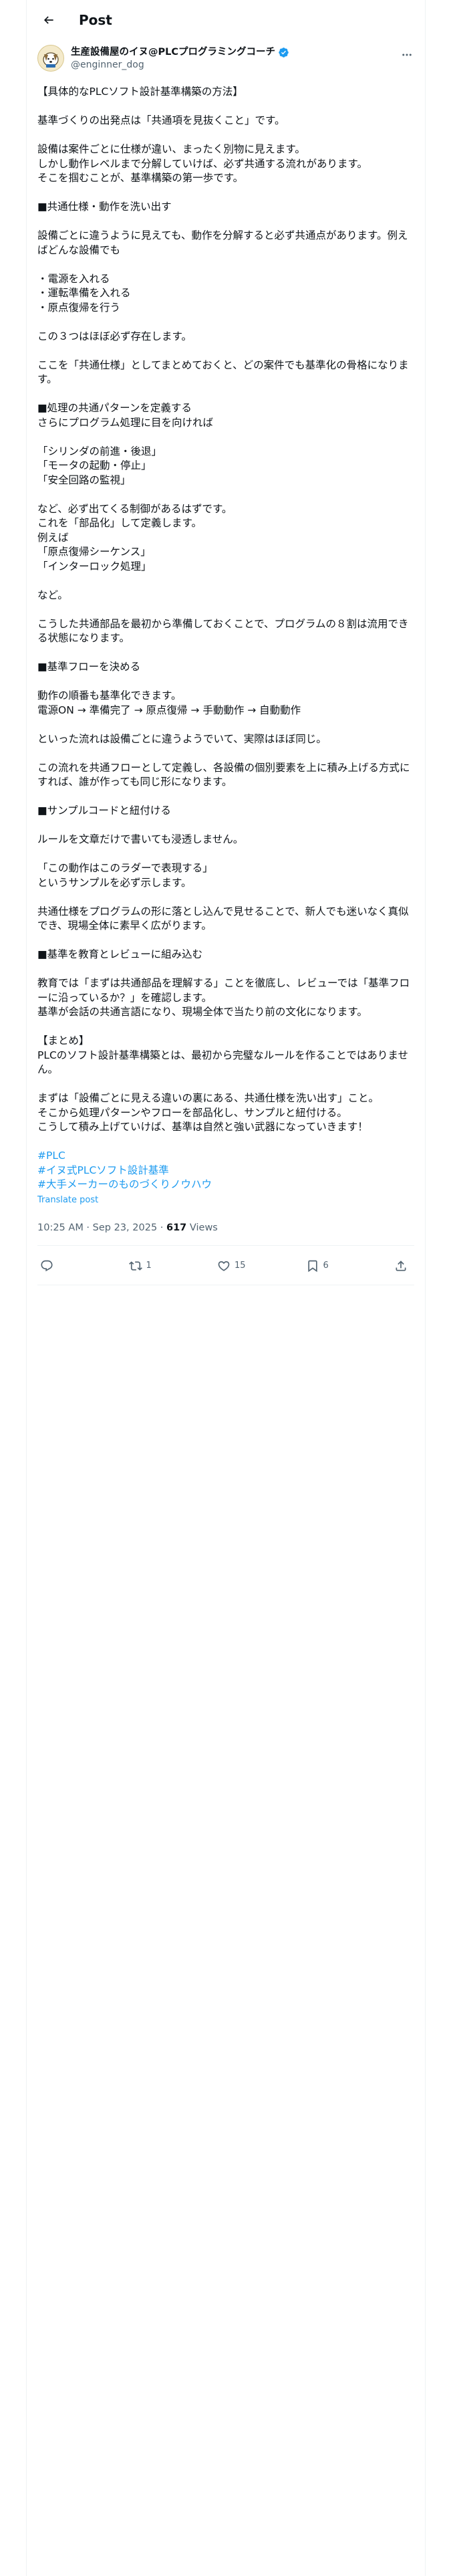 Image resolution: width=451 pixels, height=2576 pixels. What do you see at coordinates (140, 92) in the screenshot?
I see `post-paragraph: 【具体的なPLCソフト設計基準構築の方法】` at bounding box center [140, 92].